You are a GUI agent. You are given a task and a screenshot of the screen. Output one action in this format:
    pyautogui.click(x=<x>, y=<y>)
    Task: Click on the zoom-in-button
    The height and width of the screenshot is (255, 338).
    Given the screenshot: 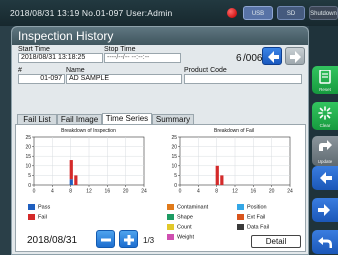 What is the action you would take?
    pyautogui.click(x=128, y=239)
    